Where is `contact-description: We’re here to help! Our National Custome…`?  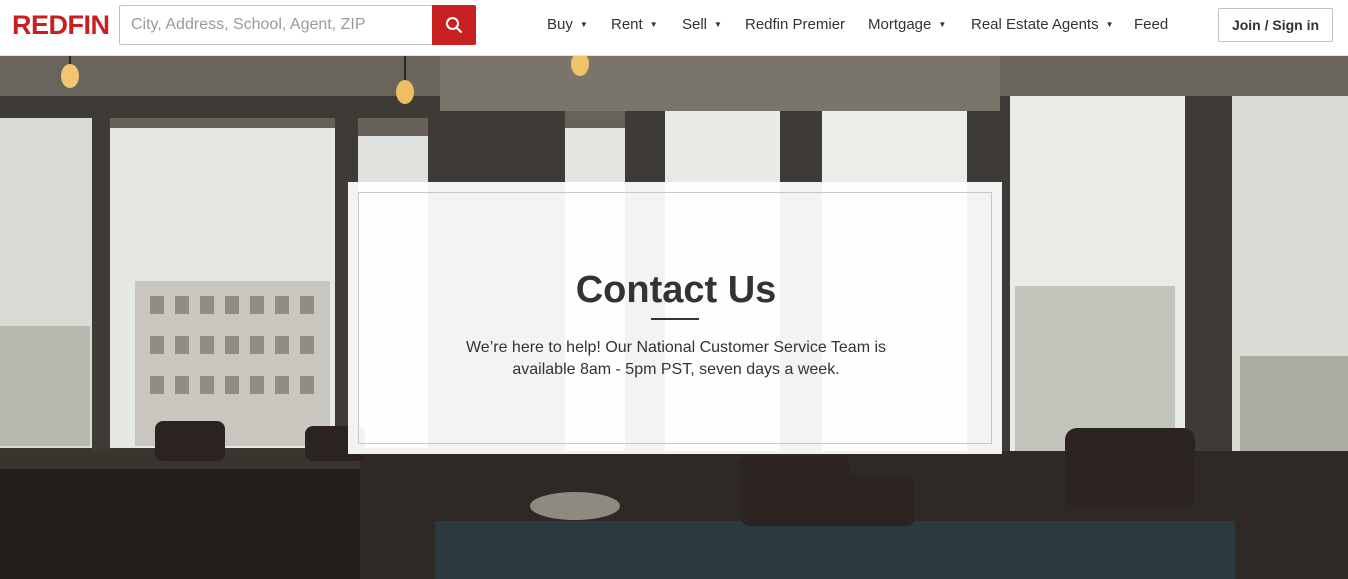
contact-description: We’re here to help! Our National Custome… is located at coordinates (676, 358).